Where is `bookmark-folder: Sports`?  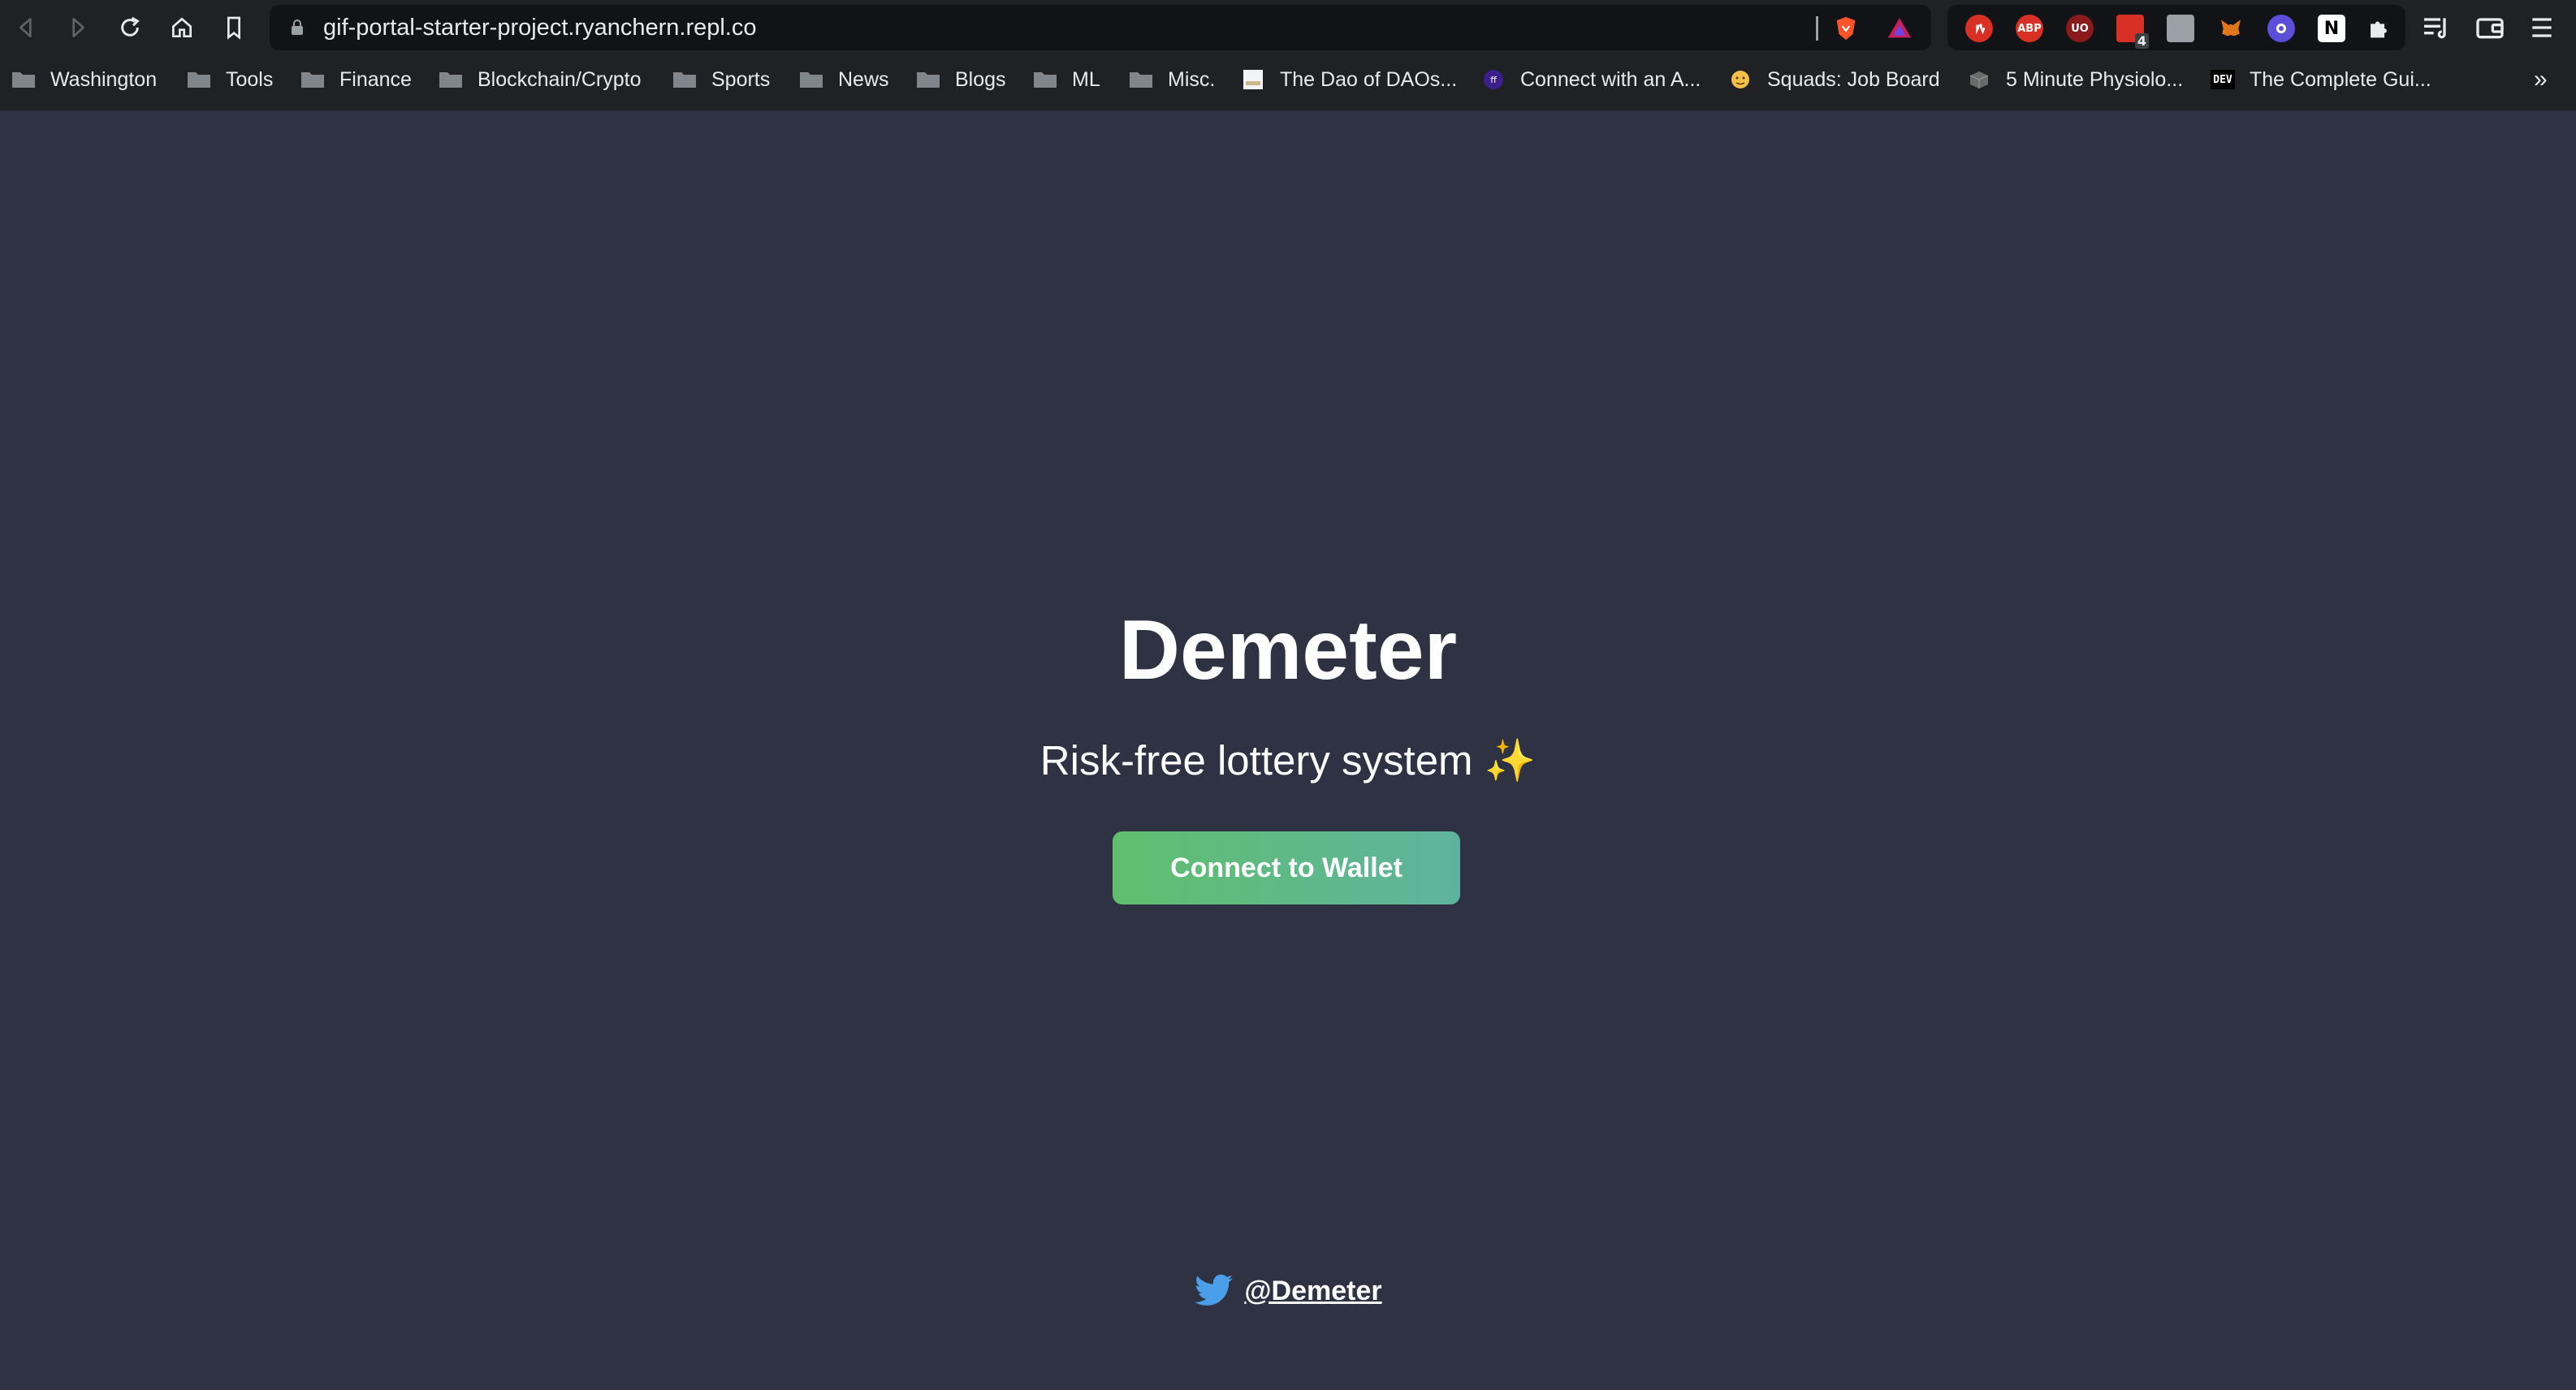
bookmark-folder: Sports is located at coordinates (721, 79).